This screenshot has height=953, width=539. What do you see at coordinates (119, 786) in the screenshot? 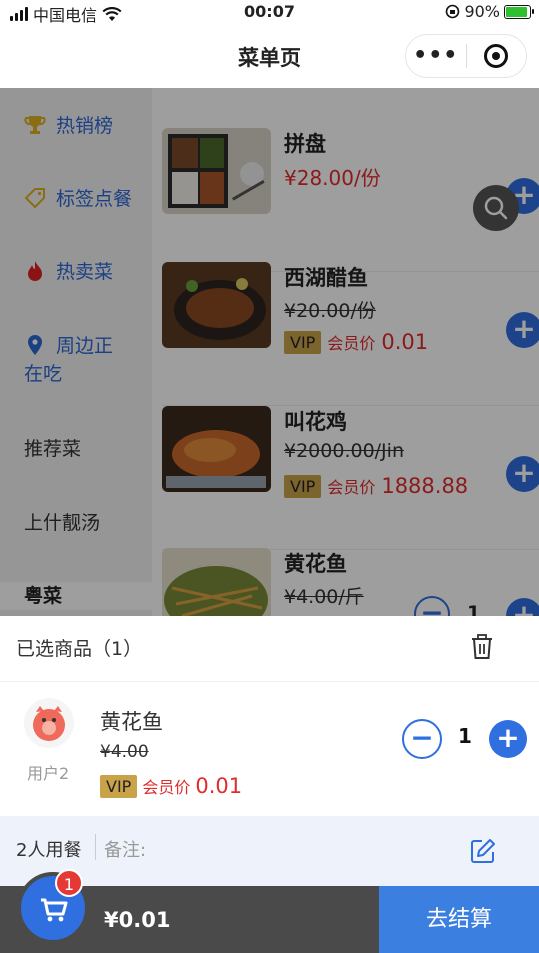
I see `vip-badge: VIP` at bounding box center [119, 786].